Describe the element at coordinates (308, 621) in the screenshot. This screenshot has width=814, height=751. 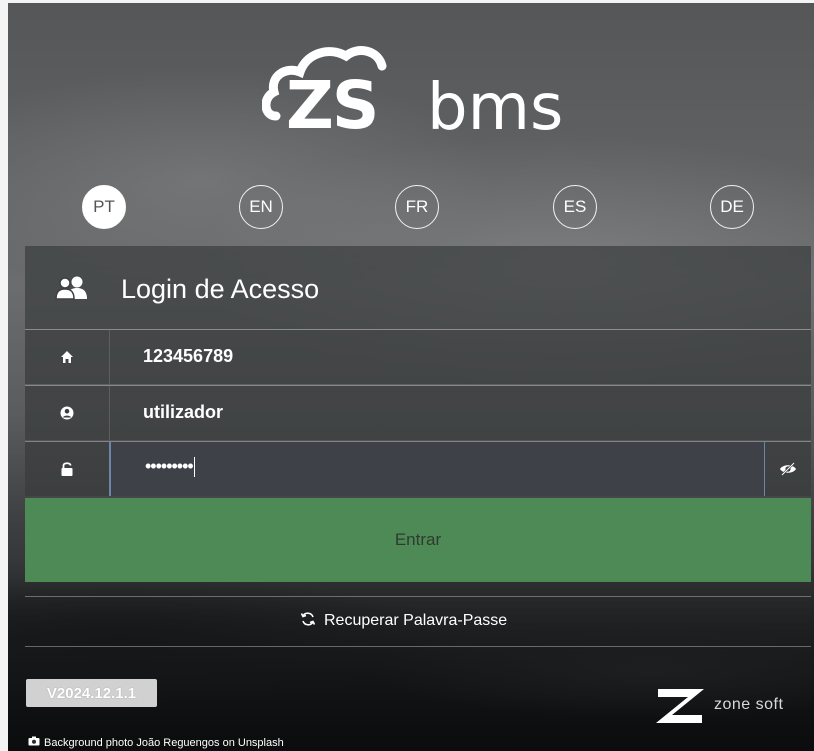
I see `refresh-icon` at that location.